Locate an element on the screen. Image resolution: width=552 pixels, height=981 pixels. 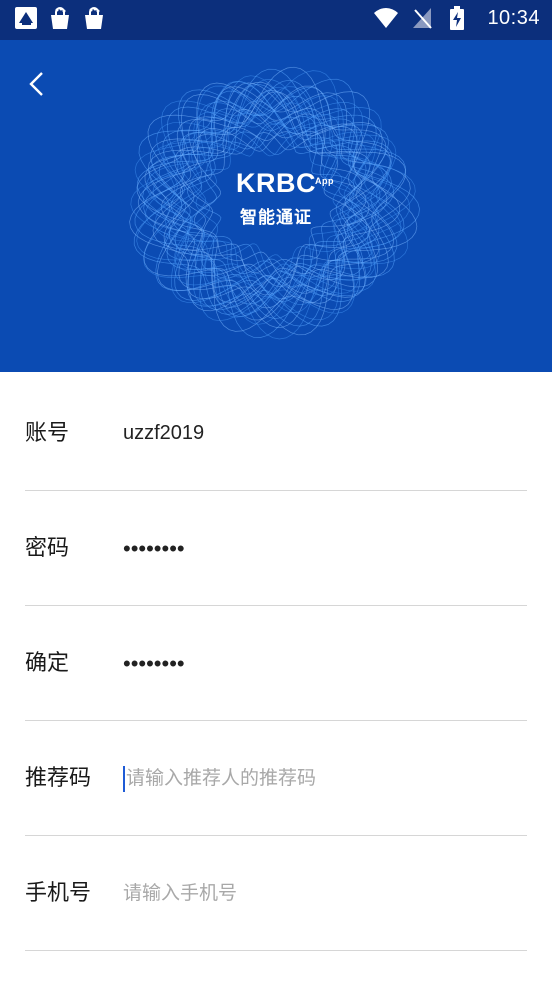
status-bar: 10:34 is located at coordinates (276, 20).